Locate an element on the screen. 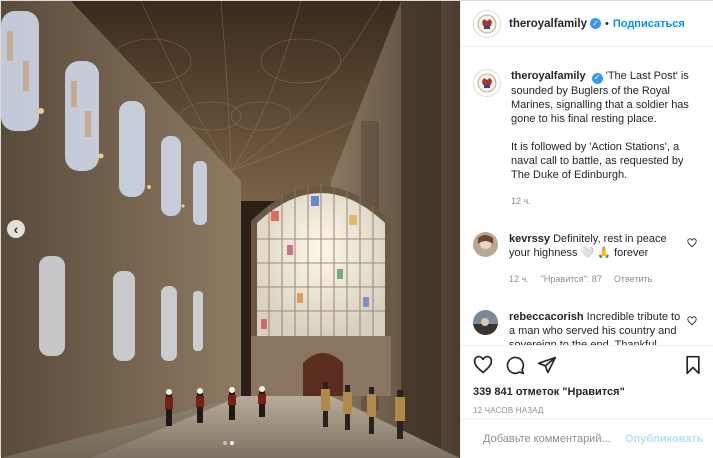 The width and height of the screenshot is (713, 458). caption-avatar is located at coordinates (487, 83).